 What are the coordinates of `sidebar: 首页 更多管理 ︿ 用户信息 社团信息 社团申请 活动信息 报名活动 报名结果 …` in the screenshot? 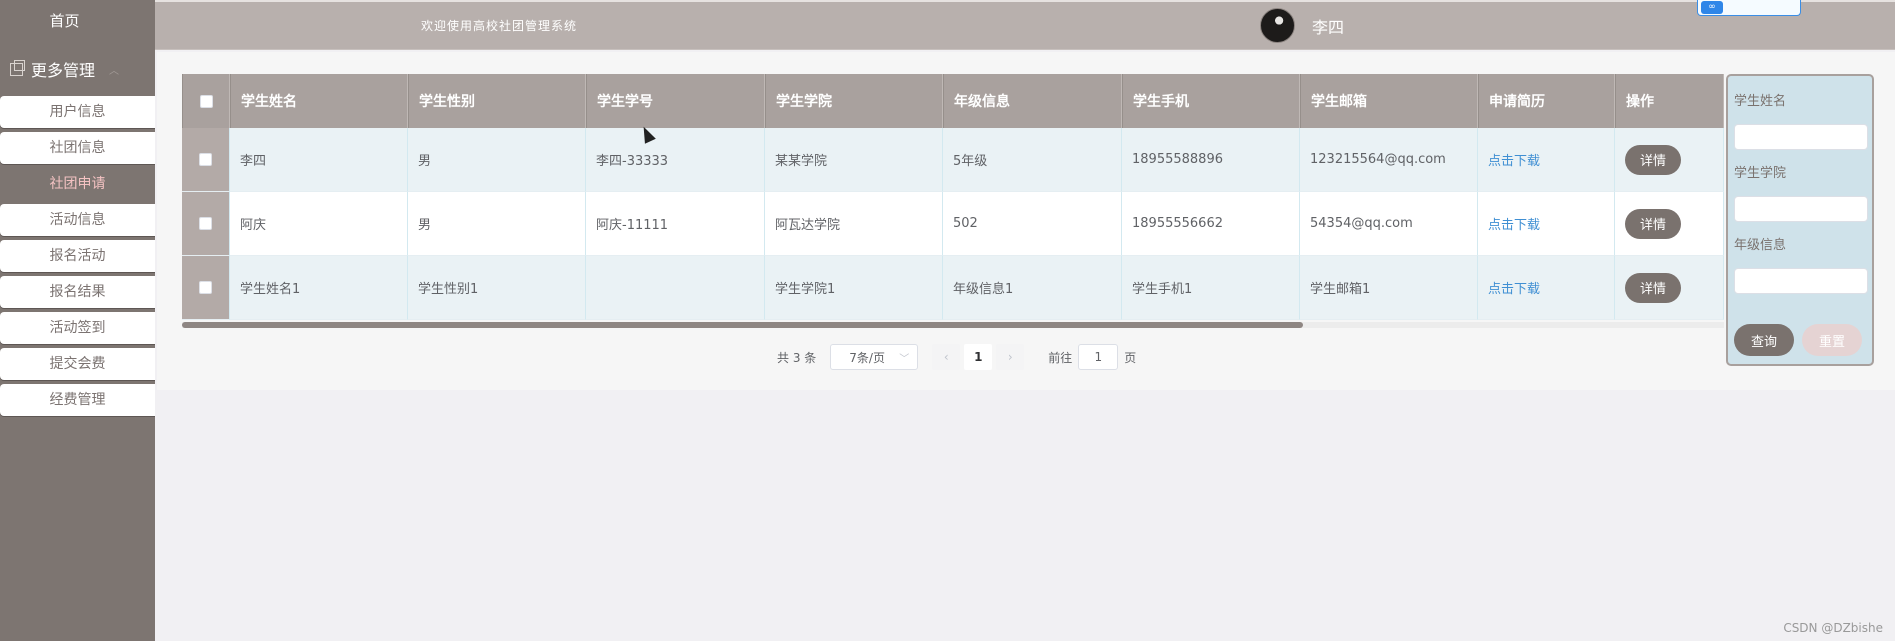 It's located at (77, 320).